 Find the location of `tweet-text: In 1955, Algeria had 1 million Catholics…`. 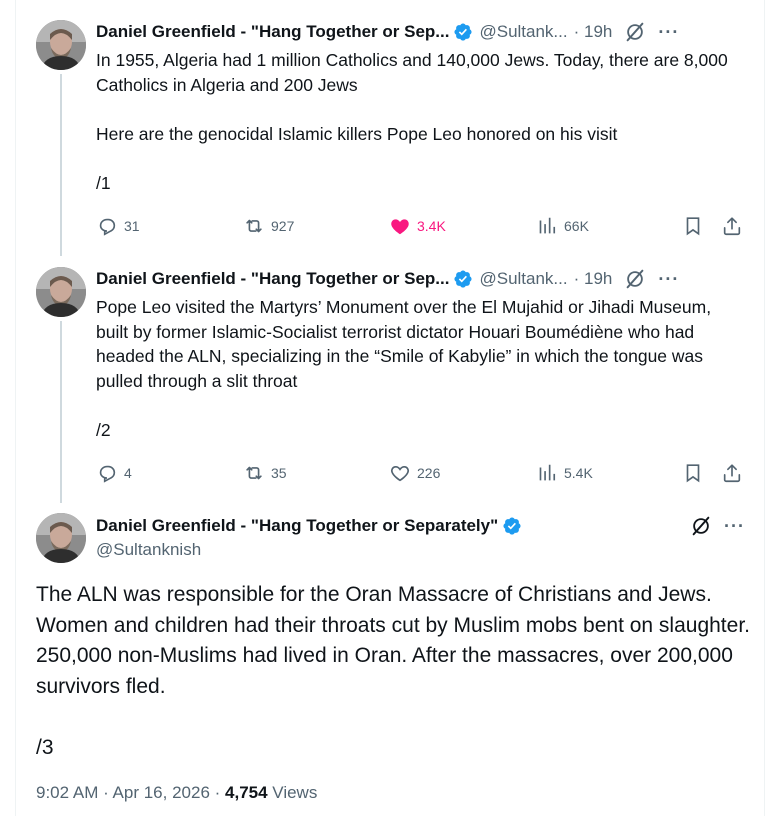

tweet-text: In 1955, Algeria had 1 million Catholics… is located at coordinates (412, 121).